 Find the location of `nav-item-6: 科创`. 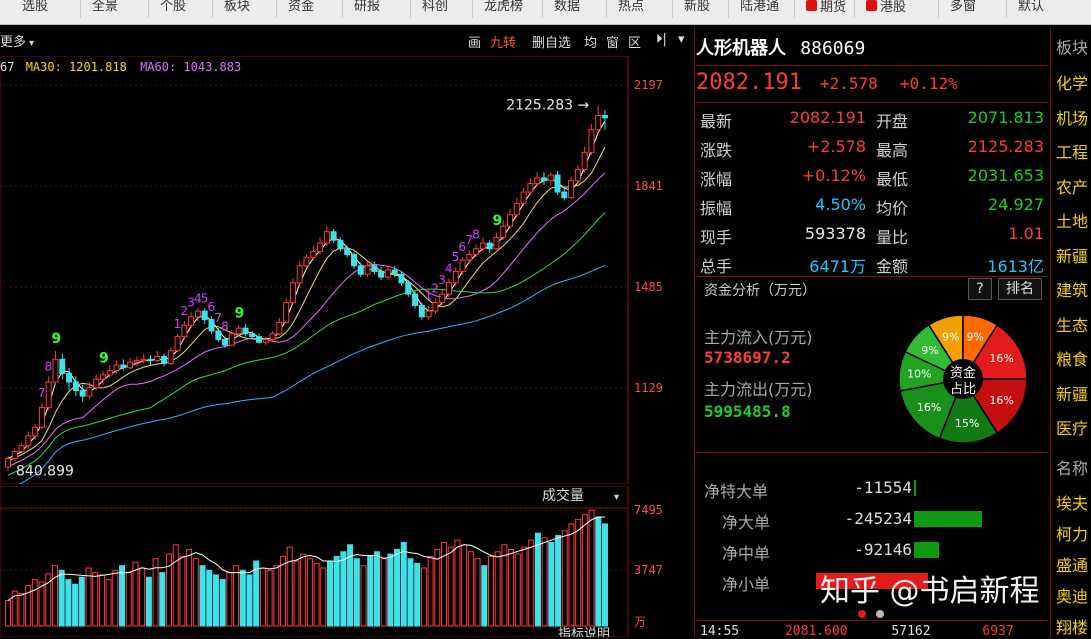

nav-item-6: 科创 is located at coordinates (435, 12).